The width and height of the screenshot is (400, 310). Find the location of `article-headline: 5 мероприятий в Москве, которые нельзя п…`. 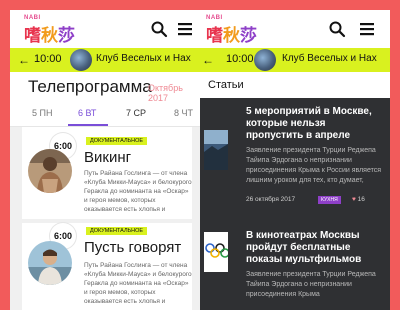

article-headline: 5 мероприятий в Москве, которые нельзя п… is located at coordinates (315, 124).